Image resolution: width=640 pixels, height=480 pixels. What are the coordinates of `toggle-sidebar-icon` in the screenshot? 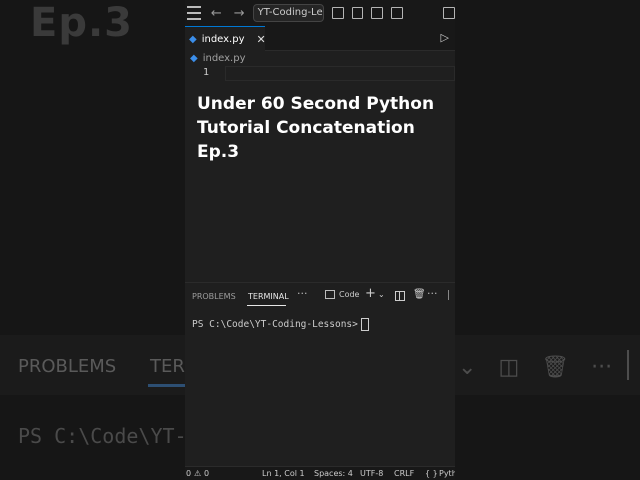 It's located at (357, 13).